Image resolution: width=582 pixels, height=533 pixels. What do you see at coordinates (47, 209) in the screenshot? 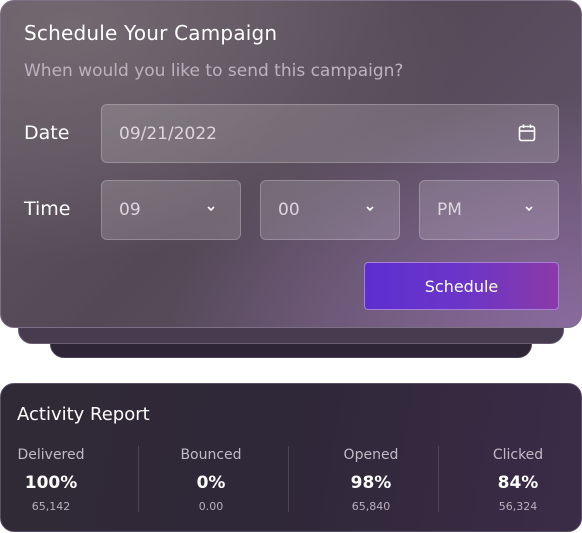
I see `time-label: Time` at bounding box center [47, 209].